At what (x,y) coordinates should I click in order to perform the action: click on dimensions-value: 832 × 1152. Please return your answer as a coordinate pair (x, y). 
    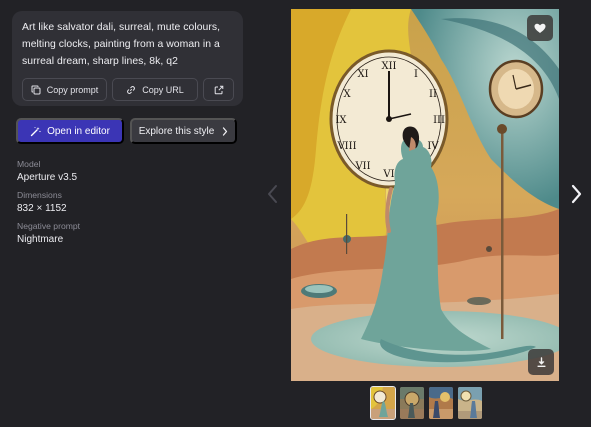
    Looking at the image, I should click on (42, 208).